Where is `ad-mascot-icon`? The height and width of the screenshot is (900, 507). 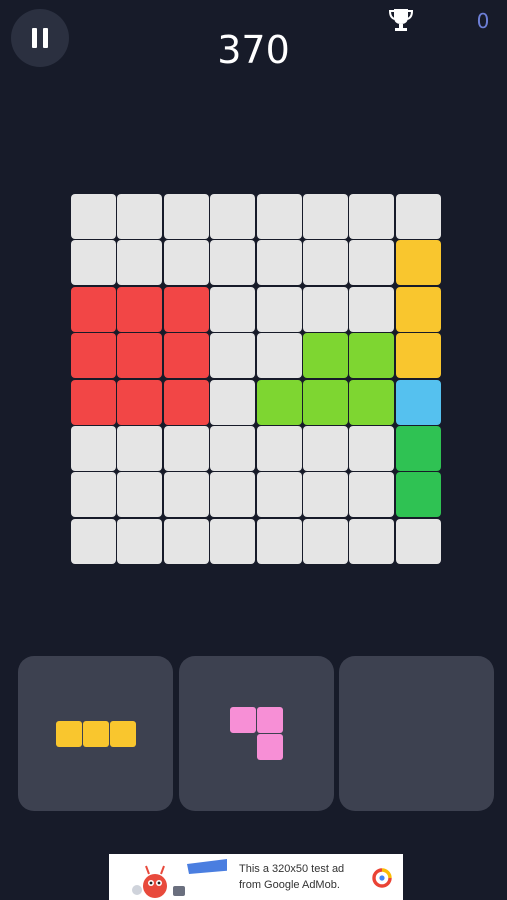
ad-mascot-icon is located at coordinates (179, 878).